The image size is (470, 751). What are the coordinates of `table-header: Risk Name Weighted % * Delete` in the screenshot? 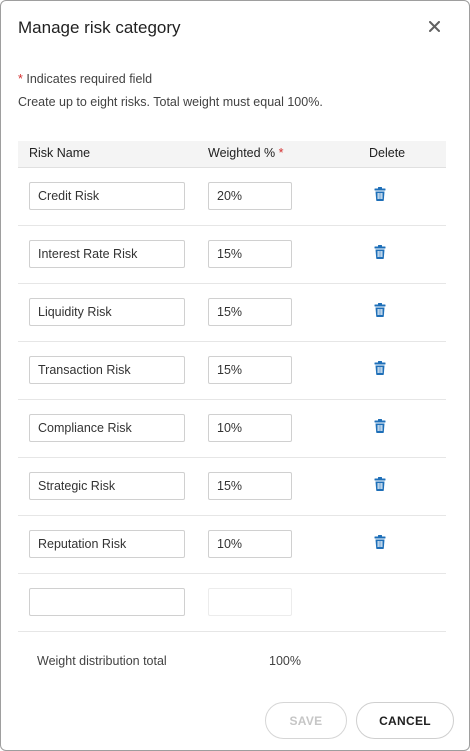 It's located at (232, 154).